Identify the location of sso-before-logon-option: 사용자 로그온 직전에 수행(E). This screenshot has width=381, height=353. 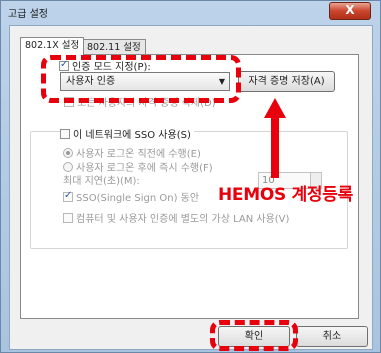
(132, 152).